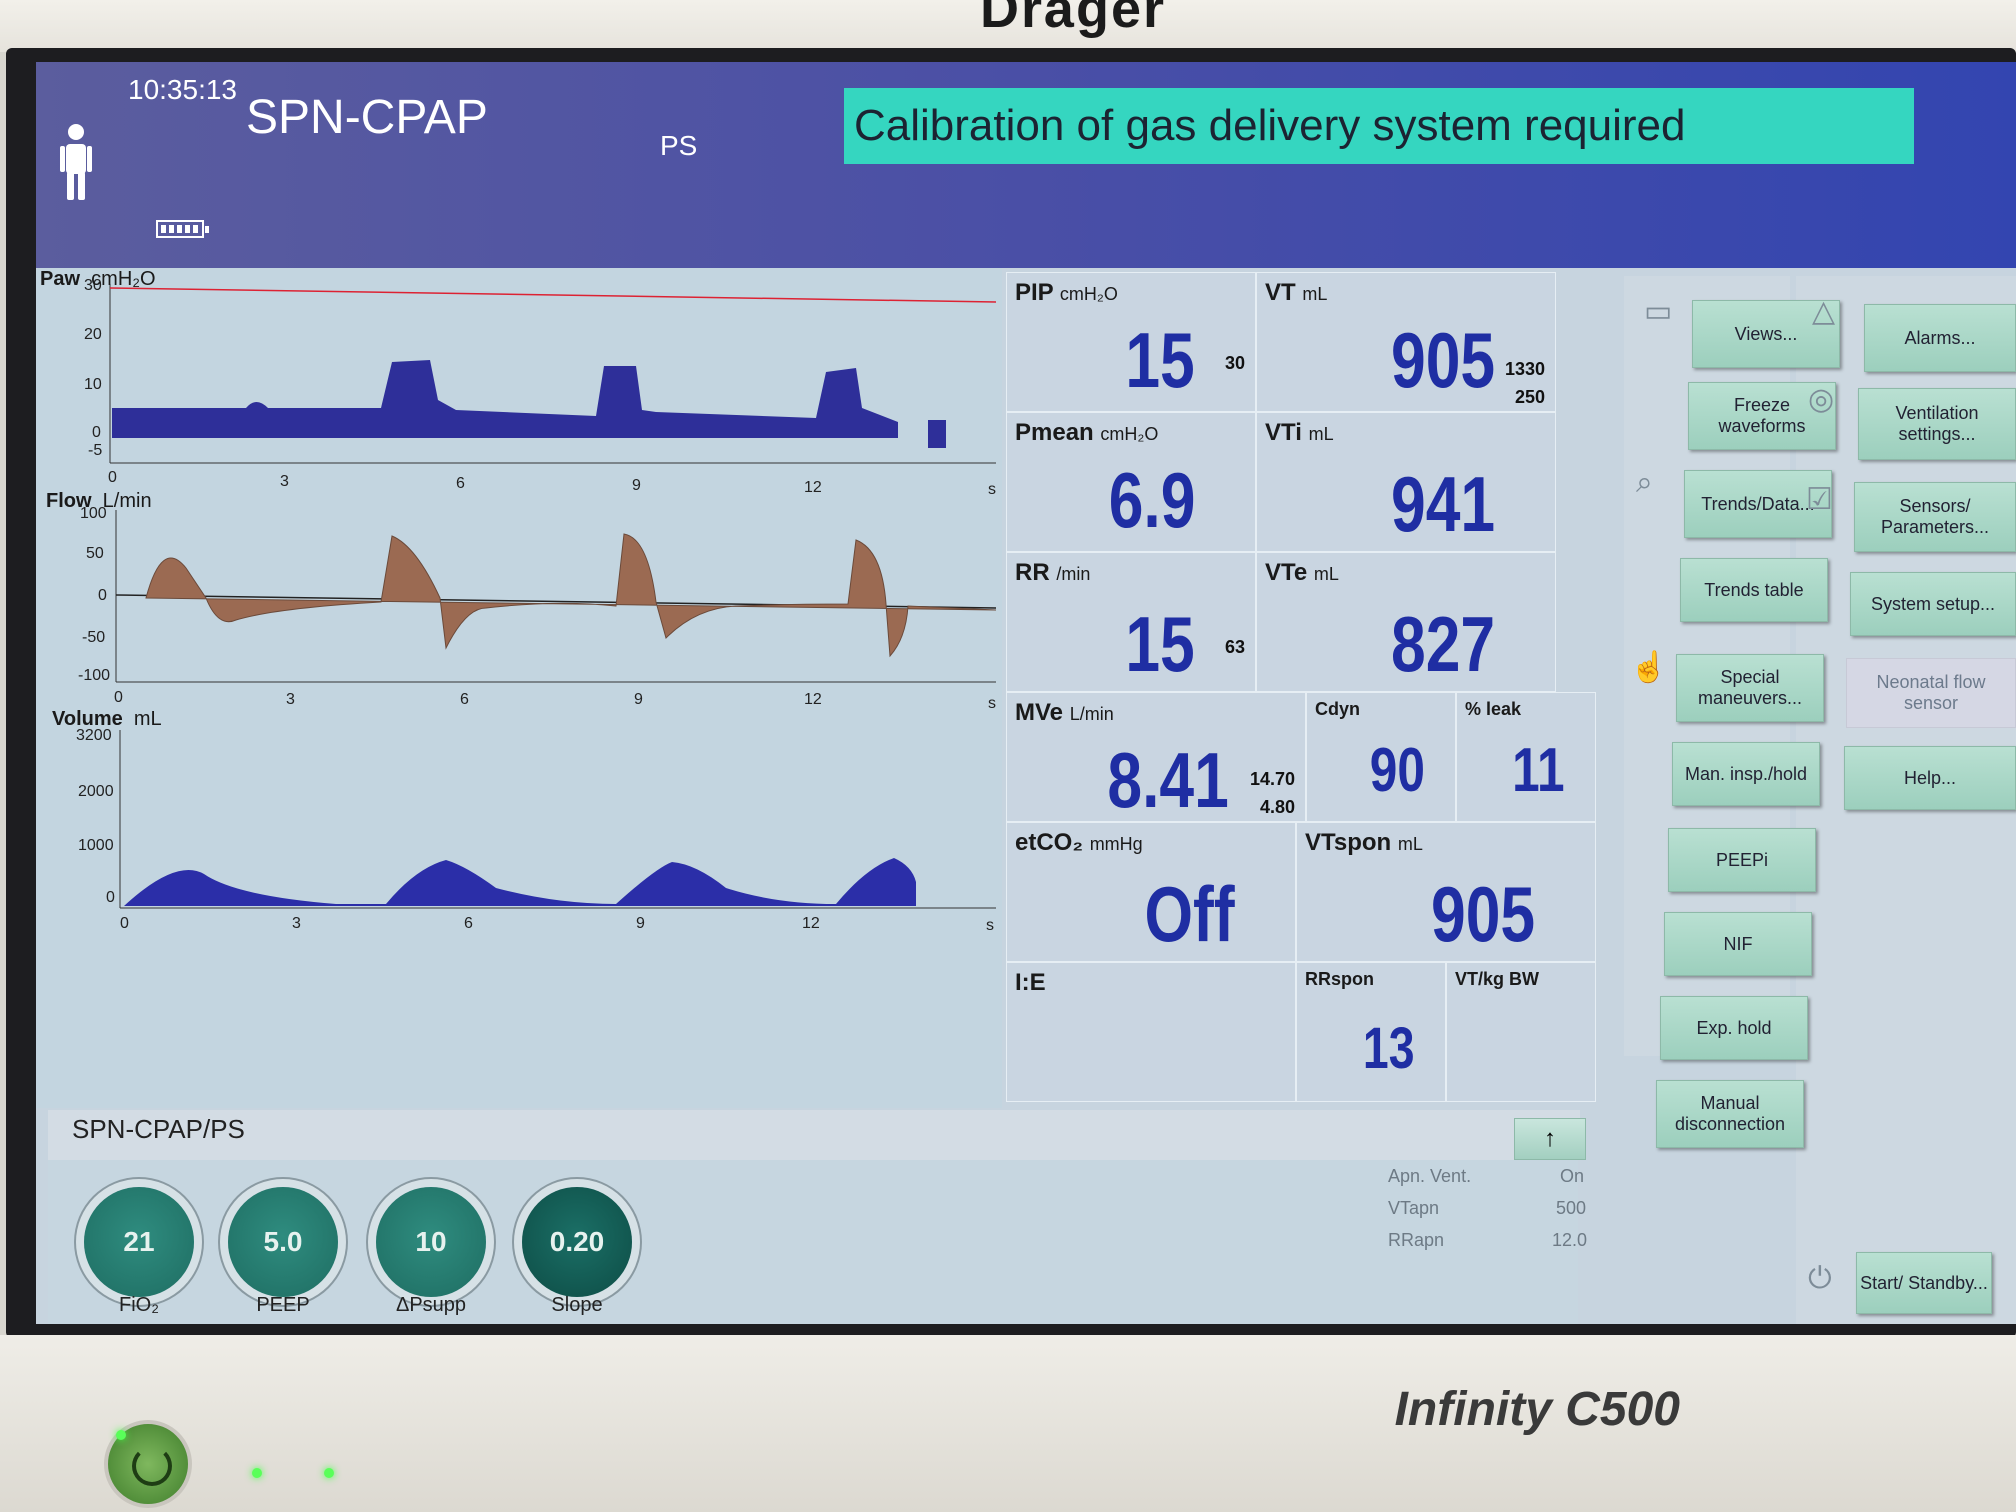 The width and height of the screenshot is (2016, 1512). I want to click on trends-icon: ⌕, so click(1644, 482).